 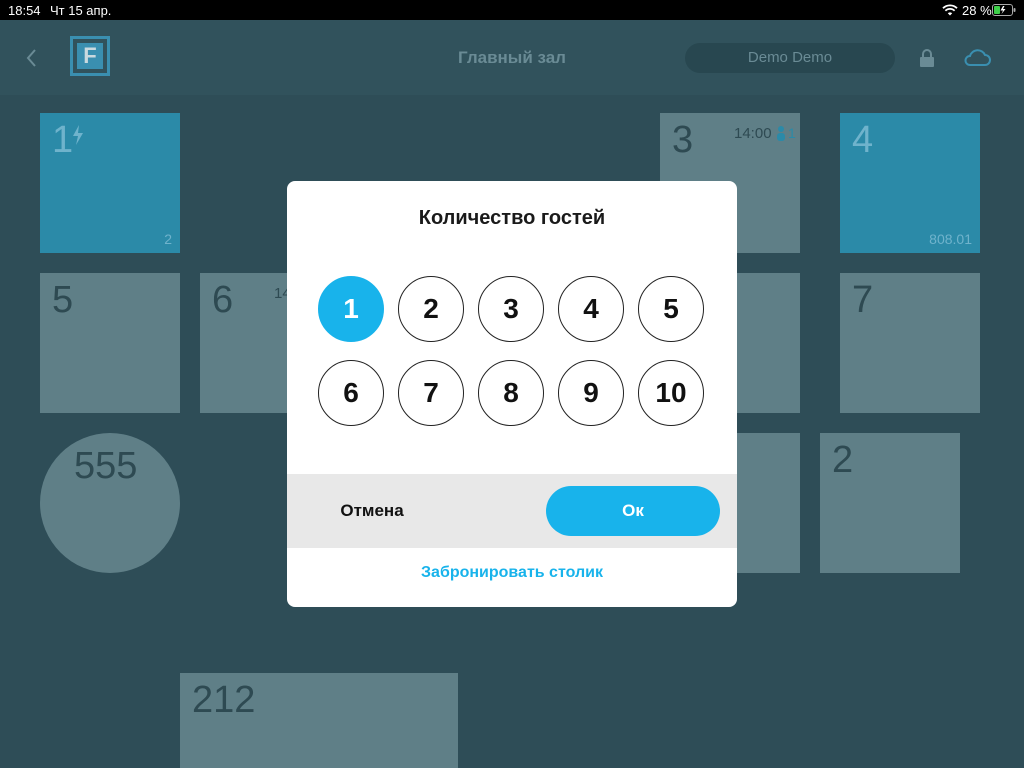 I want to click on table-number: 555, so click(x=106, y=466).